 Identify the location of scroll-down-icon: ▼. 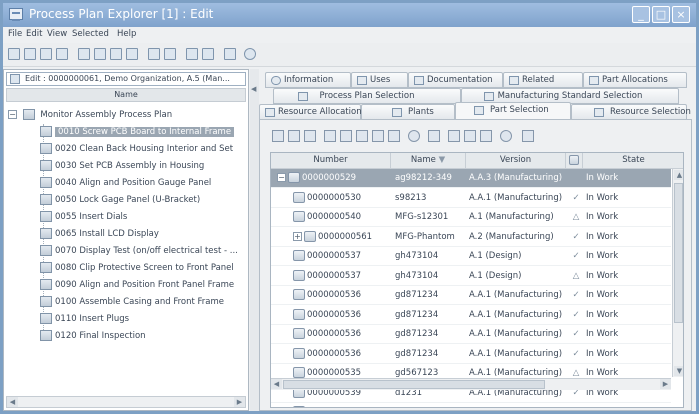
(678, 371).